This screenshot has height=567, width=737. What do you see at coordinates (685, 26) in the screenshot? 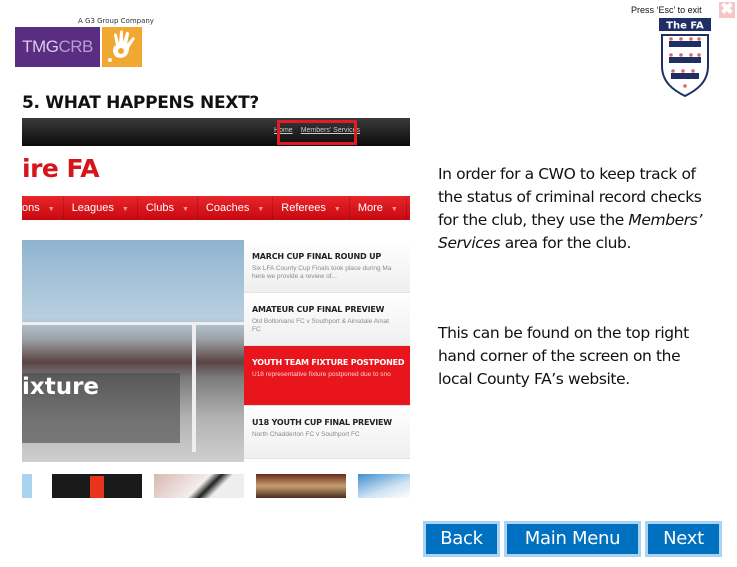
I see `fa-label: The FA` at bounding box center [685, 26].